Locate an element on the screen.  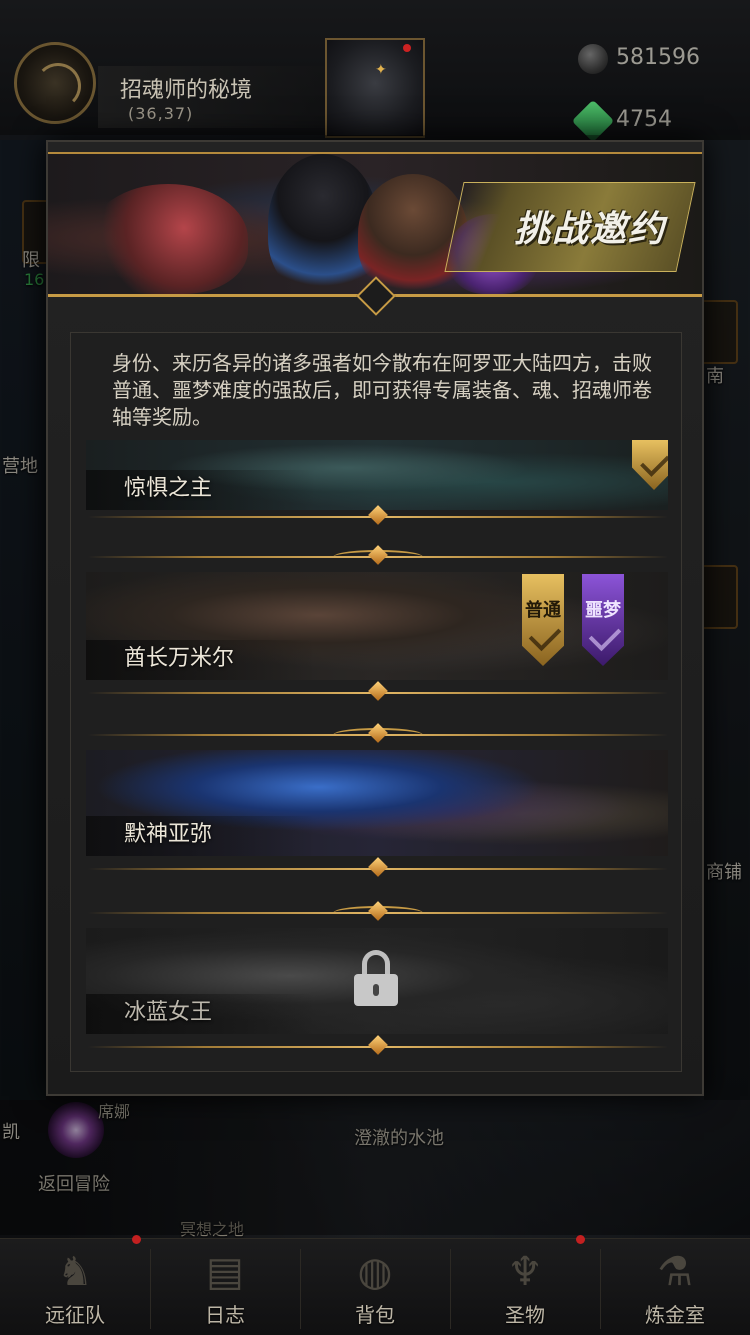
nav-expedition-label: 远征队 is located at coordinates (75, 1315).